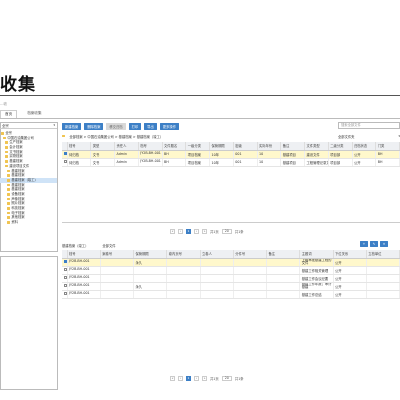 The height and width of the screenshot is (400, 400). I want to click on toolbar-button: 删除档案, so click(94, 126).